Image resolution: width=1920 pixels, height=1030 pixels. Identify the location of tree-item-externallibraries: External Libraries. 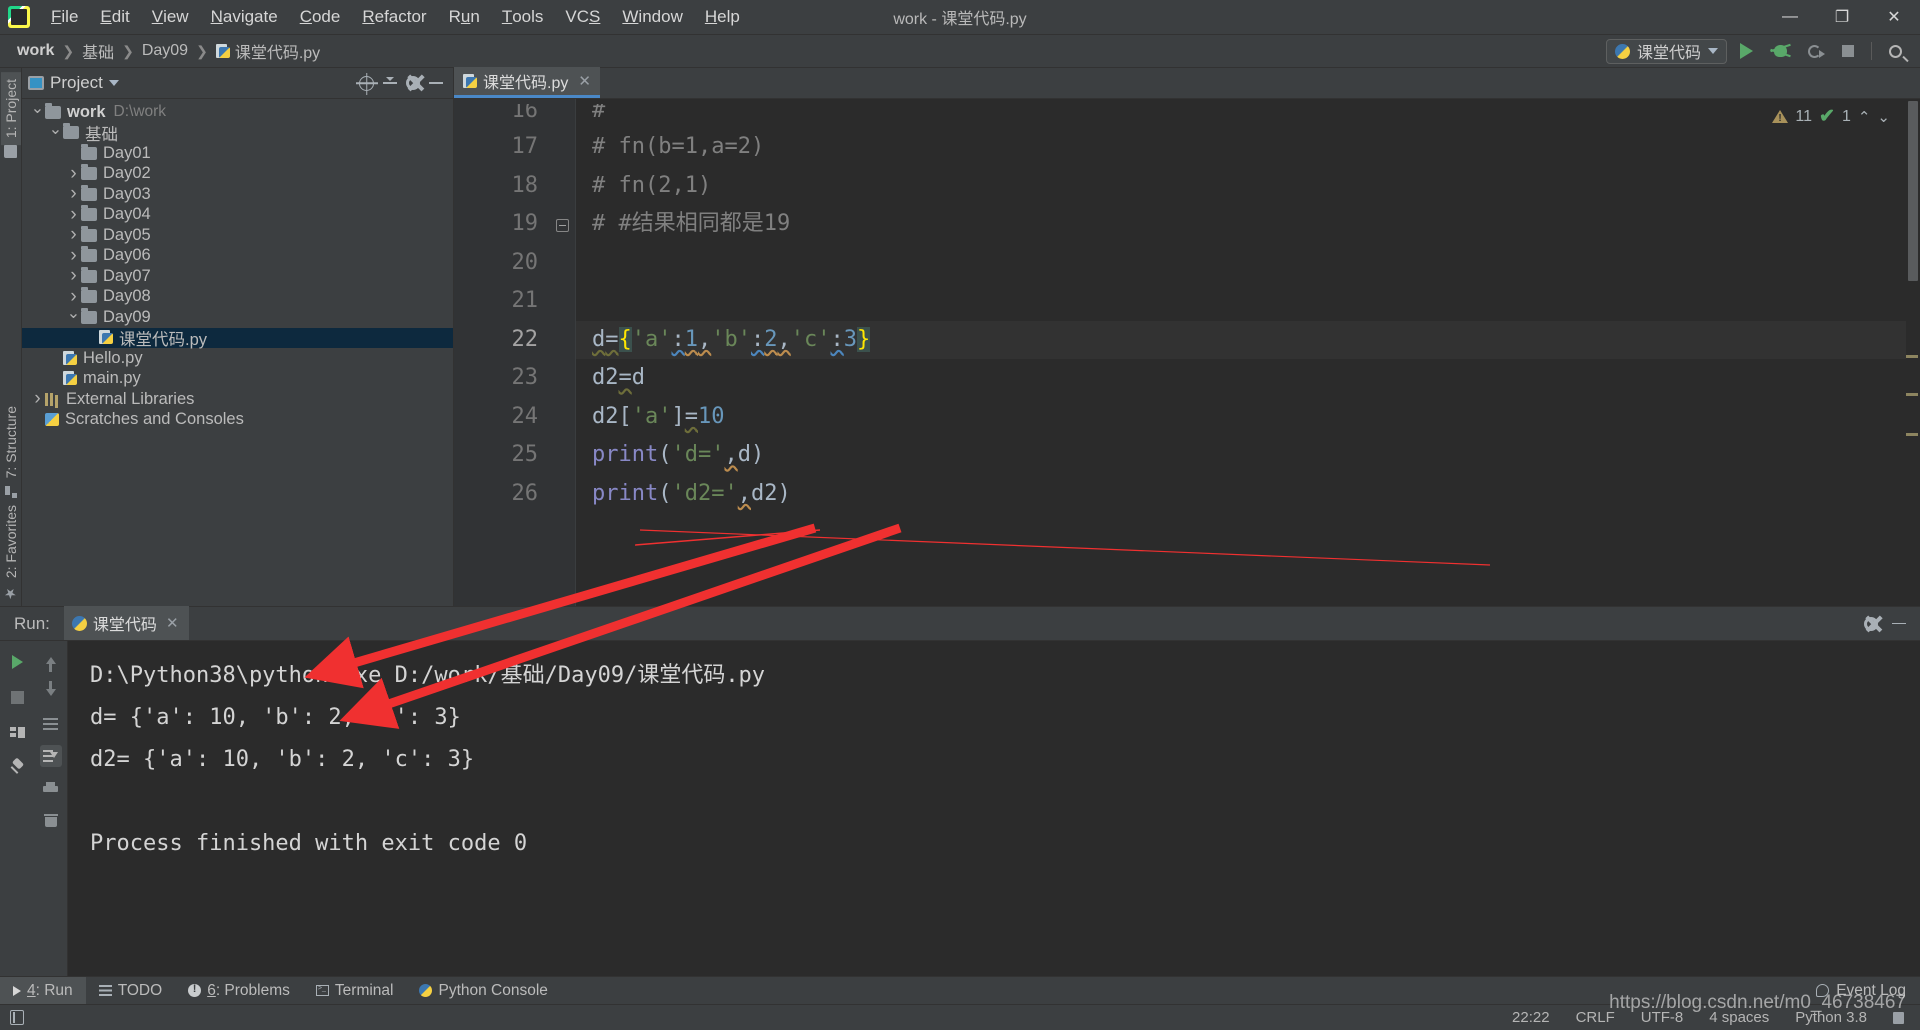
(237, 399).